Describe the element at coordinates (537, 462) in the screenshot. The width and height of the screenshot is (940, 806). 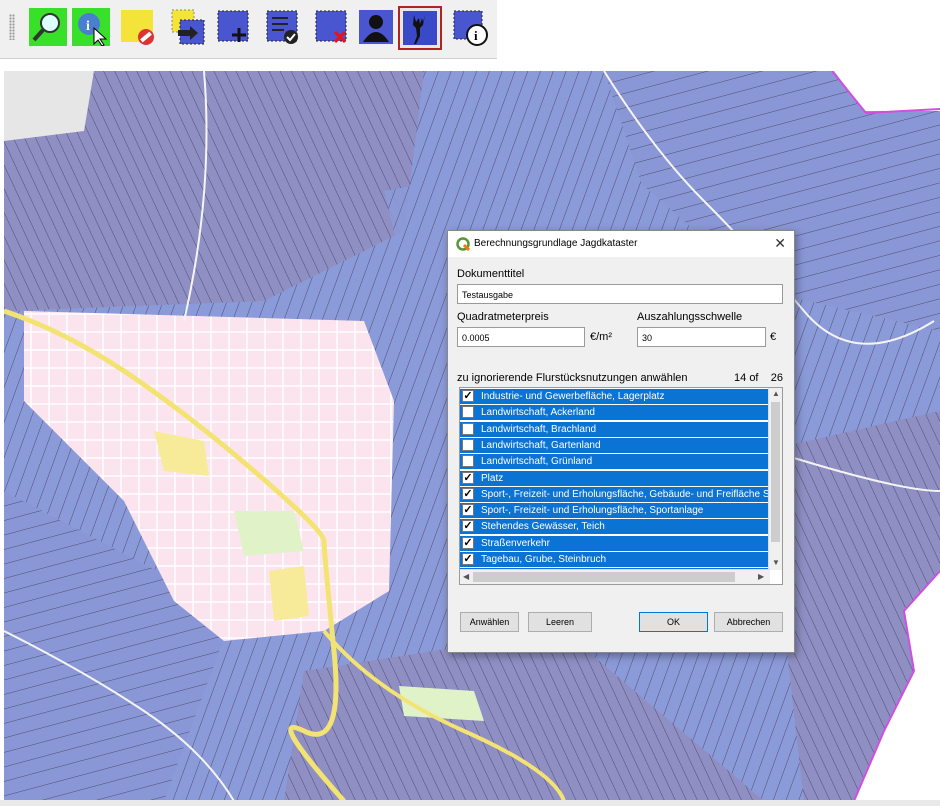
I see `list-item-label: Landwirtschaft, Grünland` at that location.